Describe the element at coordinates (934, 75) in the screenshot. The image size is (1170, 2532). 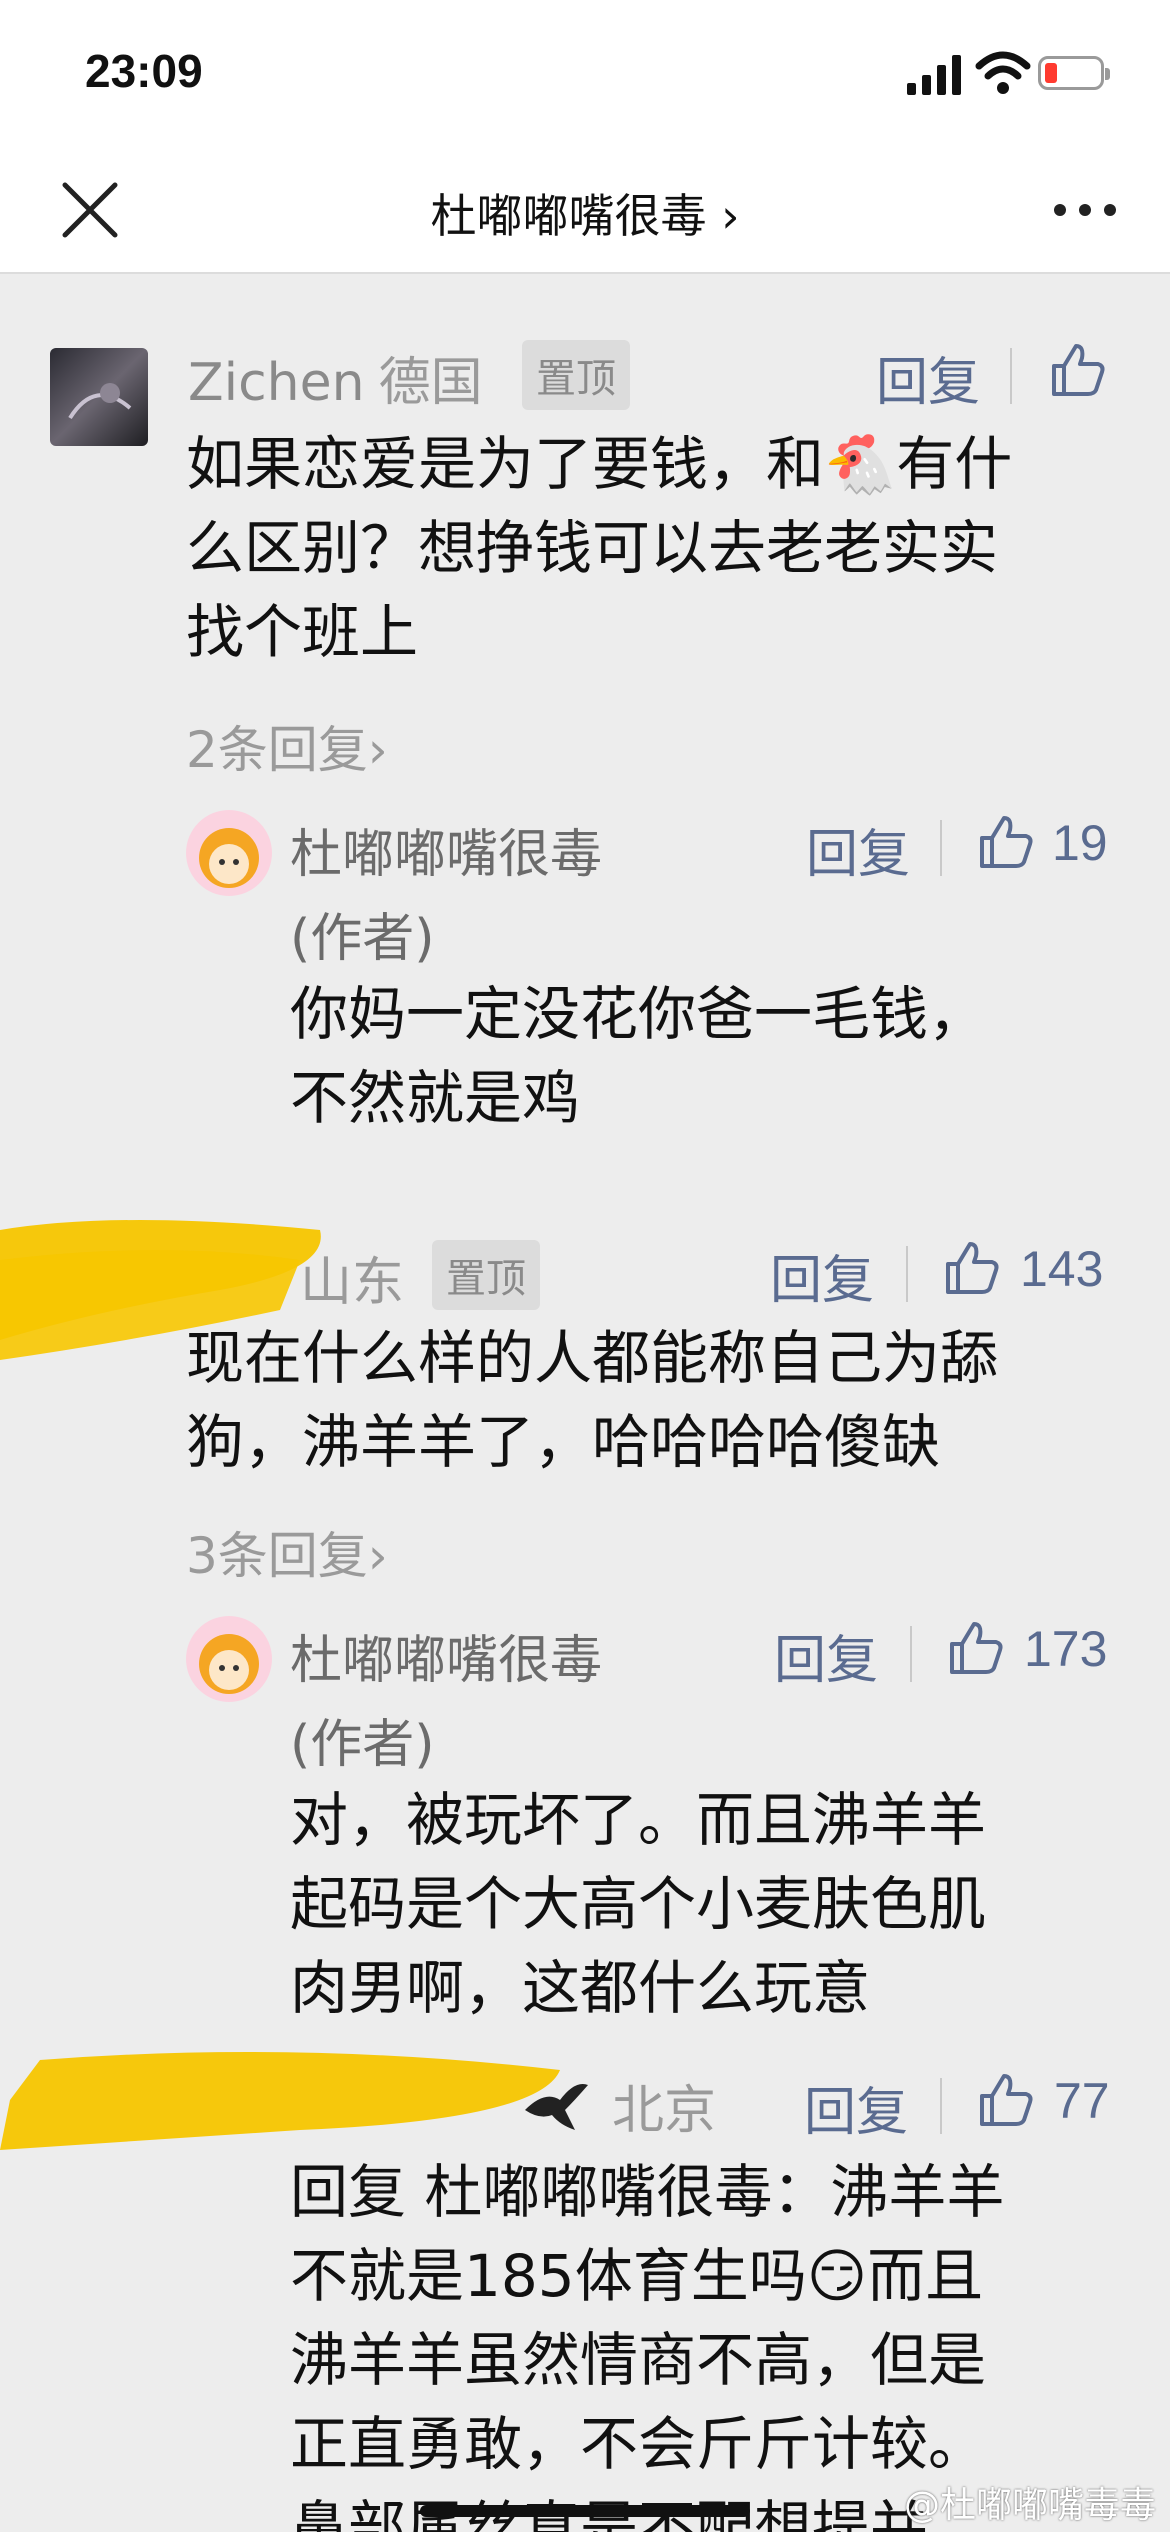
I see `signal-icon` at that location.